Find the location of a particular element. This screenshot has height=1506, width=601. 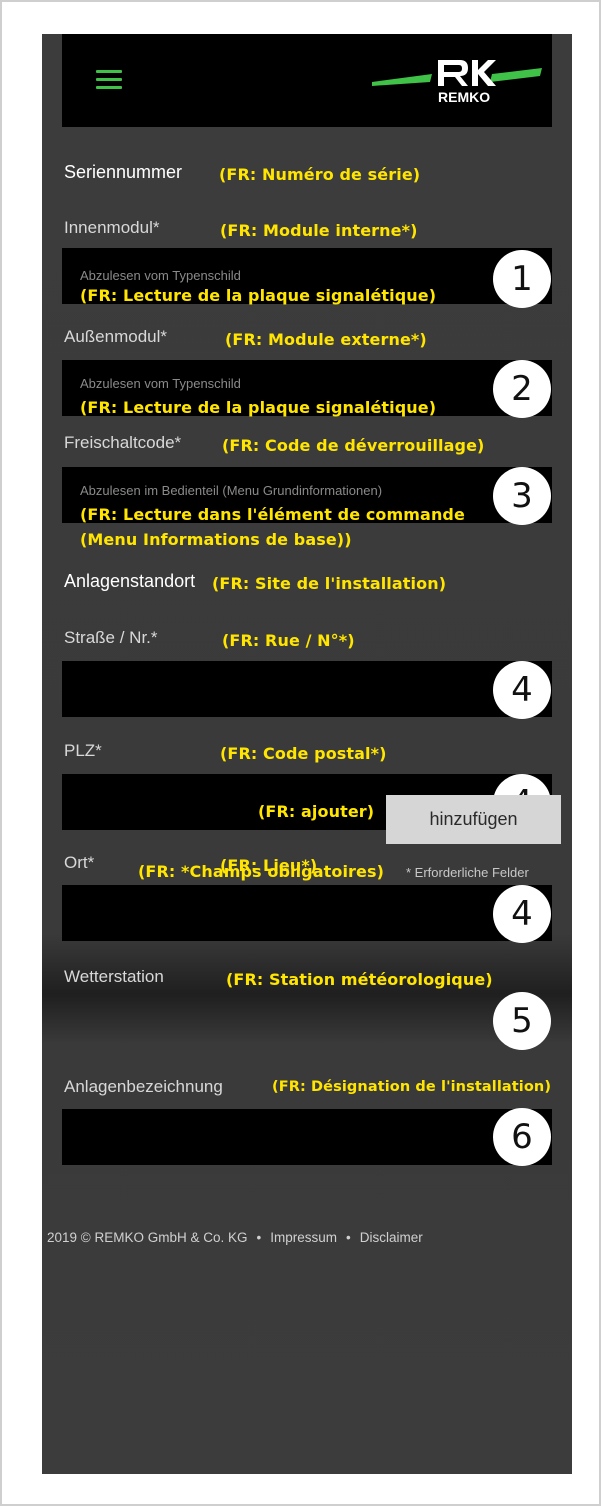

designation-input is located at coordinates (307, 1137).